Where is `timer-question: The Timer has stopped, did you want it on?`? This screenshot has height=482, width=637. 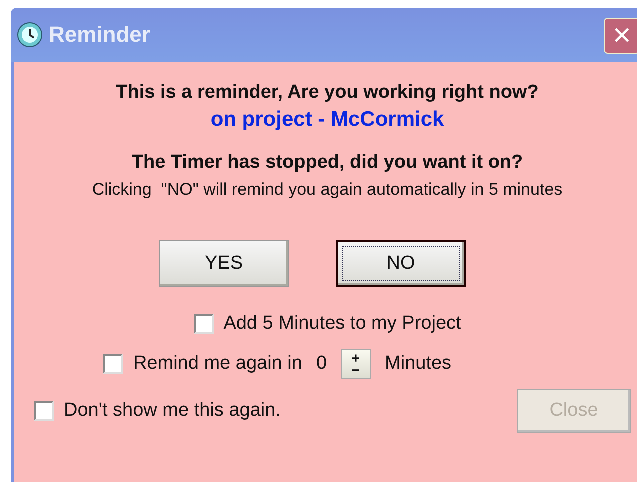
timer-question: The Timer has stopped, did you want it on? is located at coordinates (328, 163).